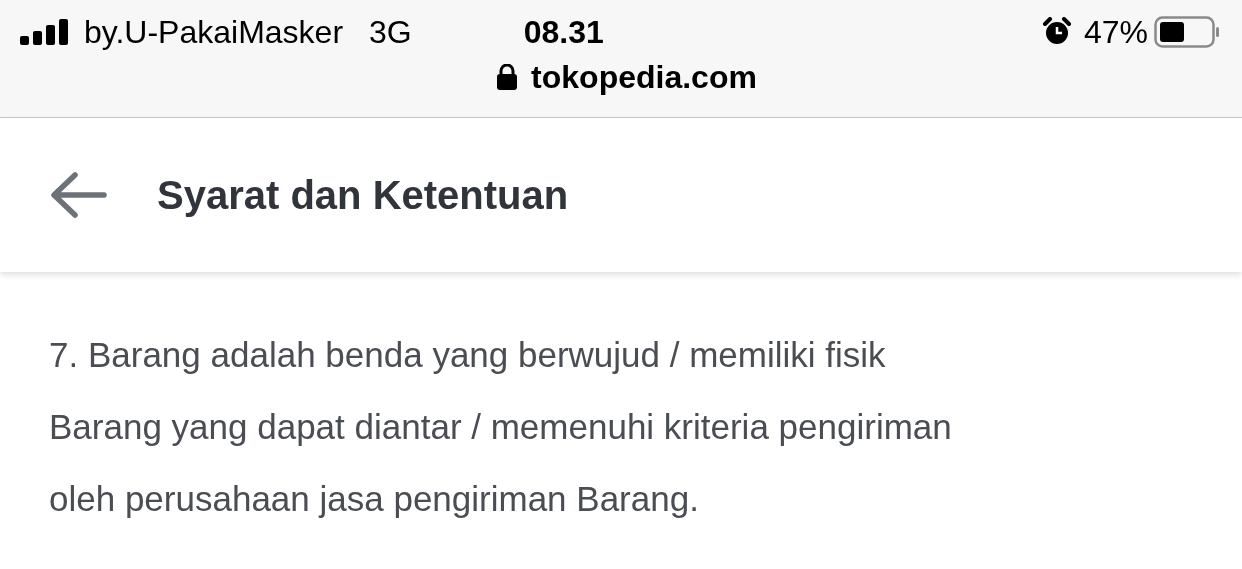 The width and height of the screenshot is (1242, 569). Describe the element at coordinates (501, 427) in the screenshot. I see `terms-text-line: Barang yang dapat diantar / memenuhi kriteria pengiriman` at that location.